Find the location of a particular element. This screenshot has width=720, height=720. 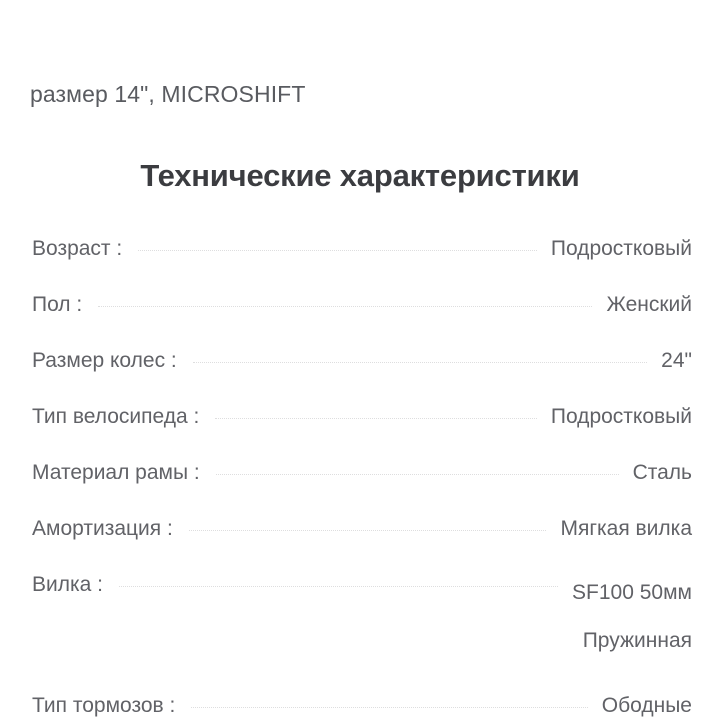

spec-row-wheel-size: Размер колес : 24" is located at coordinates (362, 360).